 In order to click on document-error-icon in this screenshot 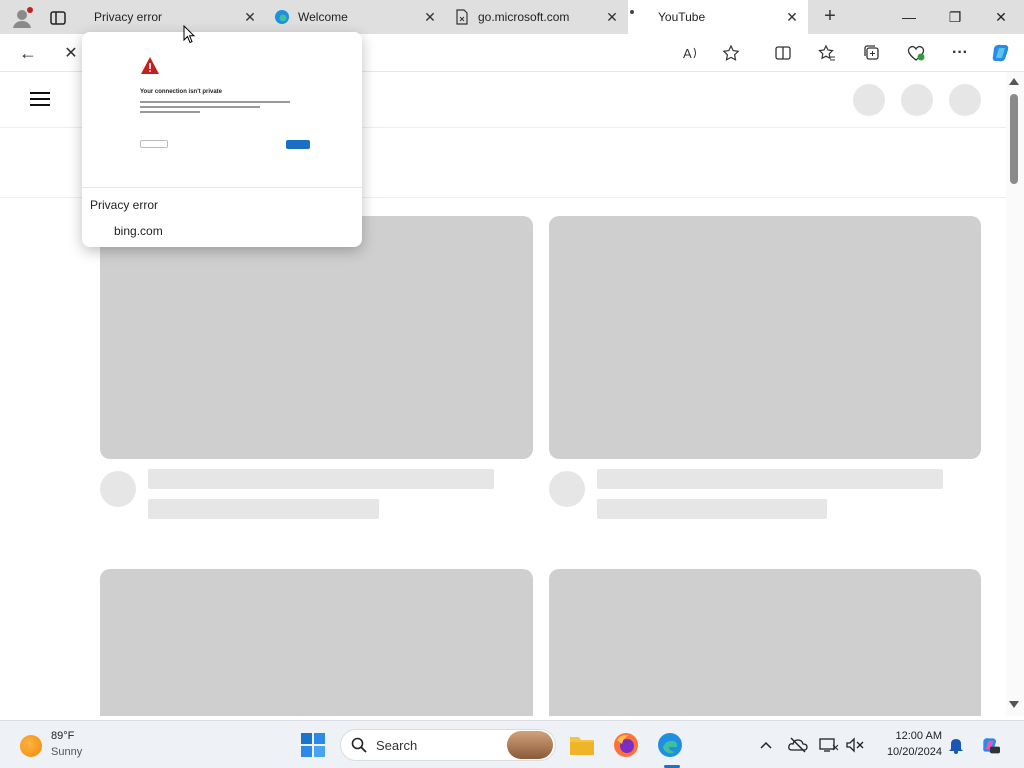, I will do `click(462, 17)`.